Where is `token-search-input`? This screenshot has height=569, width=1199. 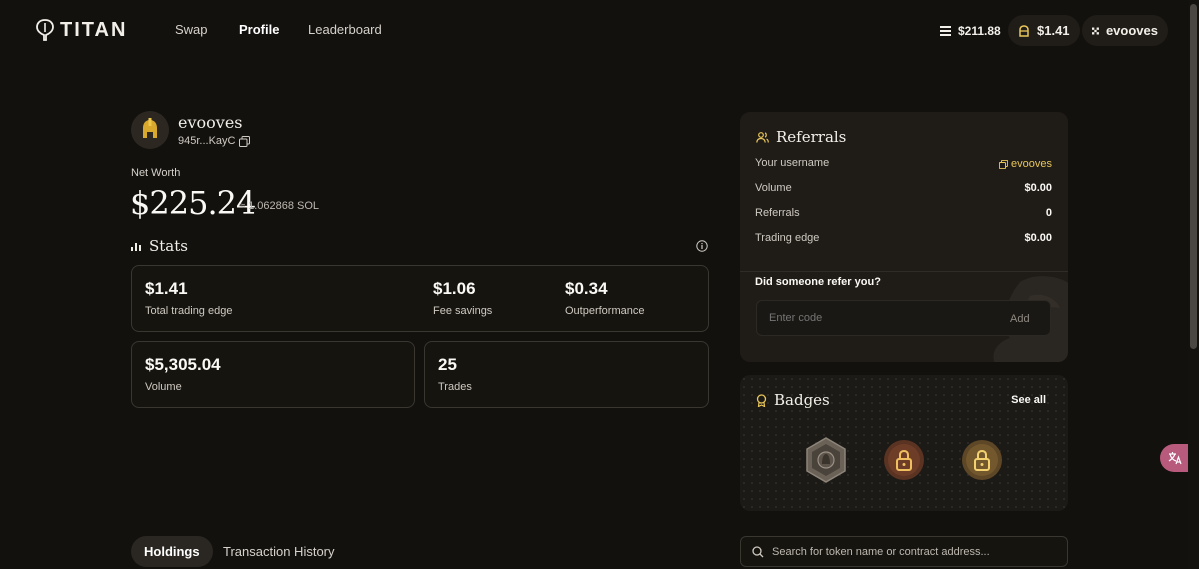
token-search-input is located at coordinates (919, 551).